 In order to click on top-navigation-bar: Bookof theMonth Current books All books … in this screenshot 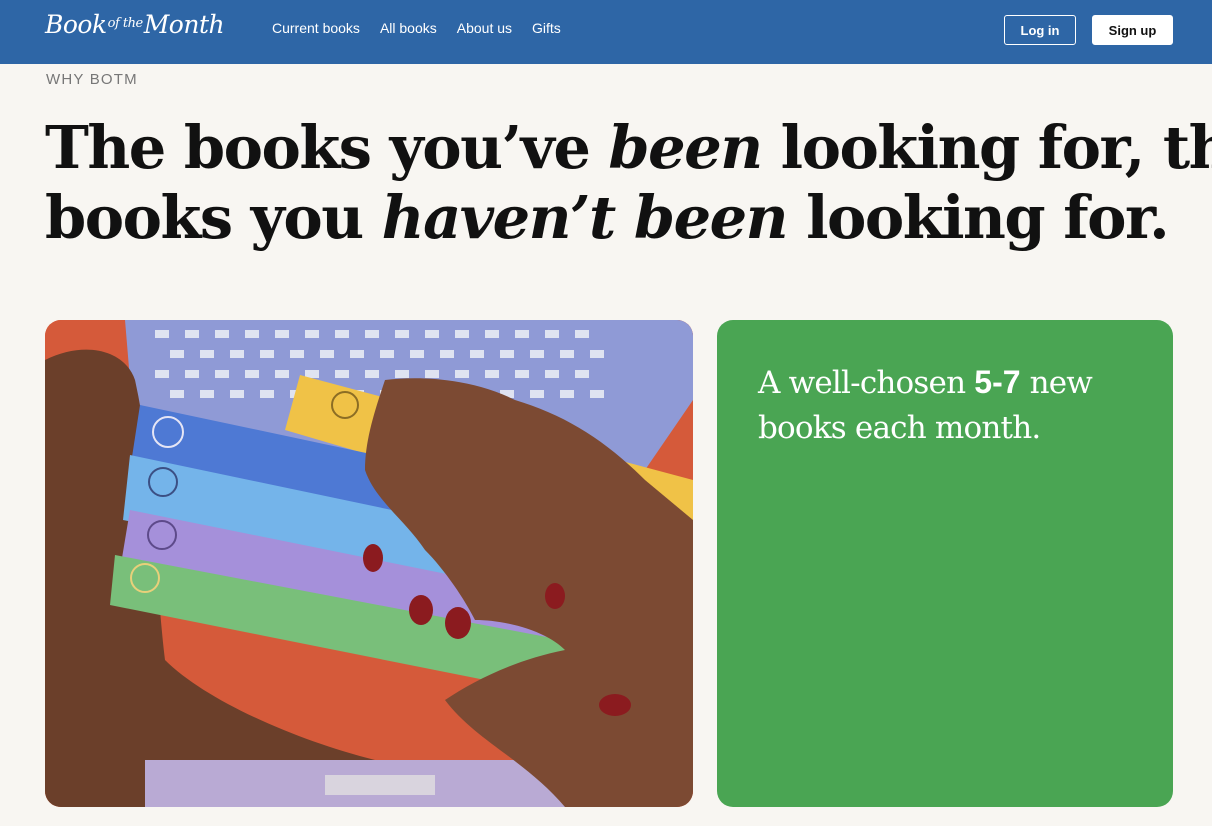, I will do `click(606, 32)`.